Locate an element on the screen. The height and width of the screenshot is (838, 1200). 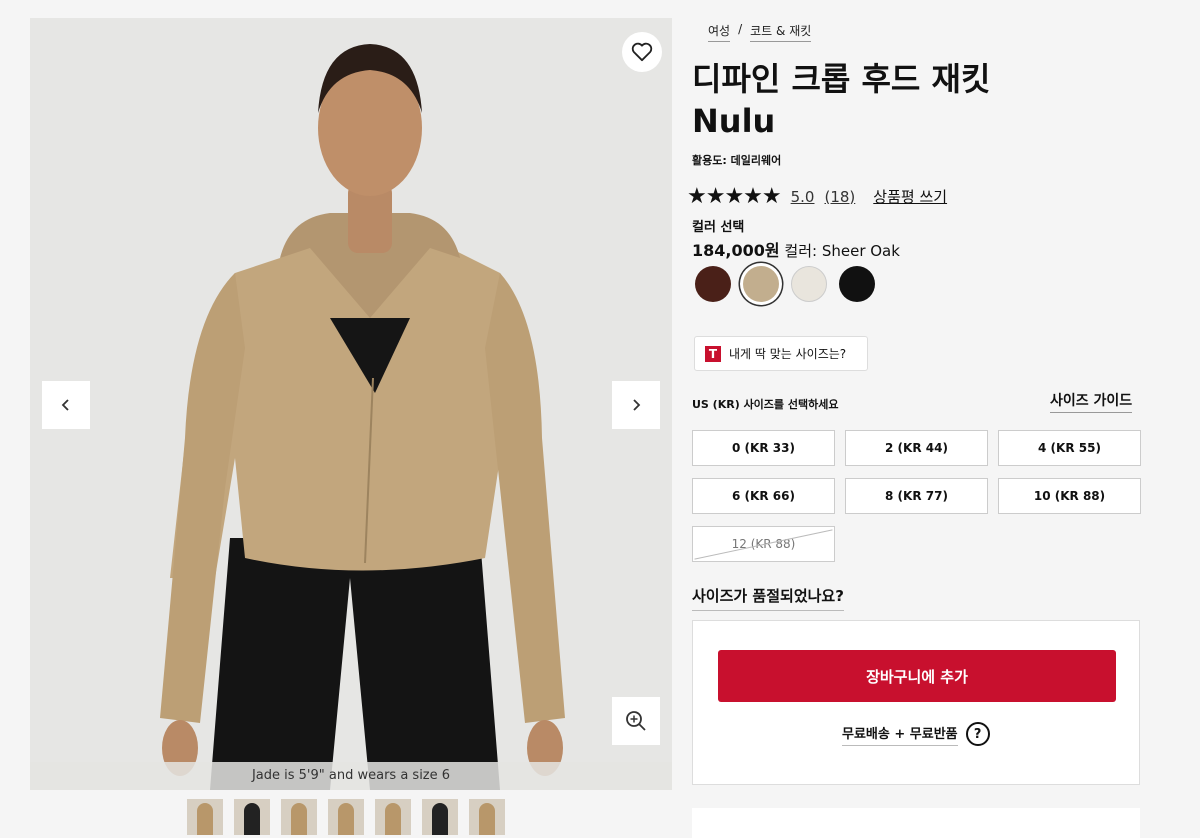
thumbnail-strip is located at coordinates (346, 817).